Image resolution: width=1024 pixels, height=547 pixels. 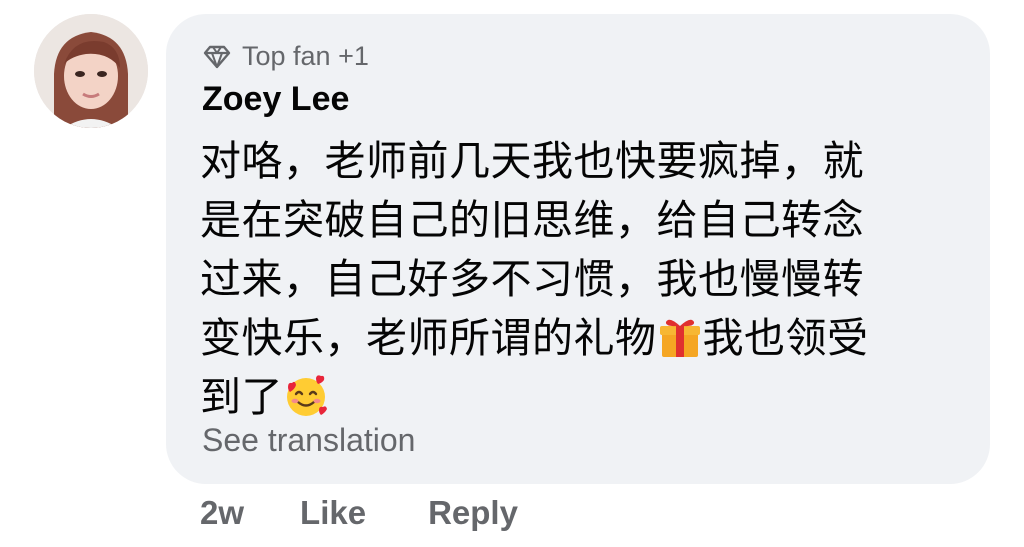 What do you see at coordinates (333, 513) in the screenshot?
I see `like-button: Like` at bounding box center [333, 513].